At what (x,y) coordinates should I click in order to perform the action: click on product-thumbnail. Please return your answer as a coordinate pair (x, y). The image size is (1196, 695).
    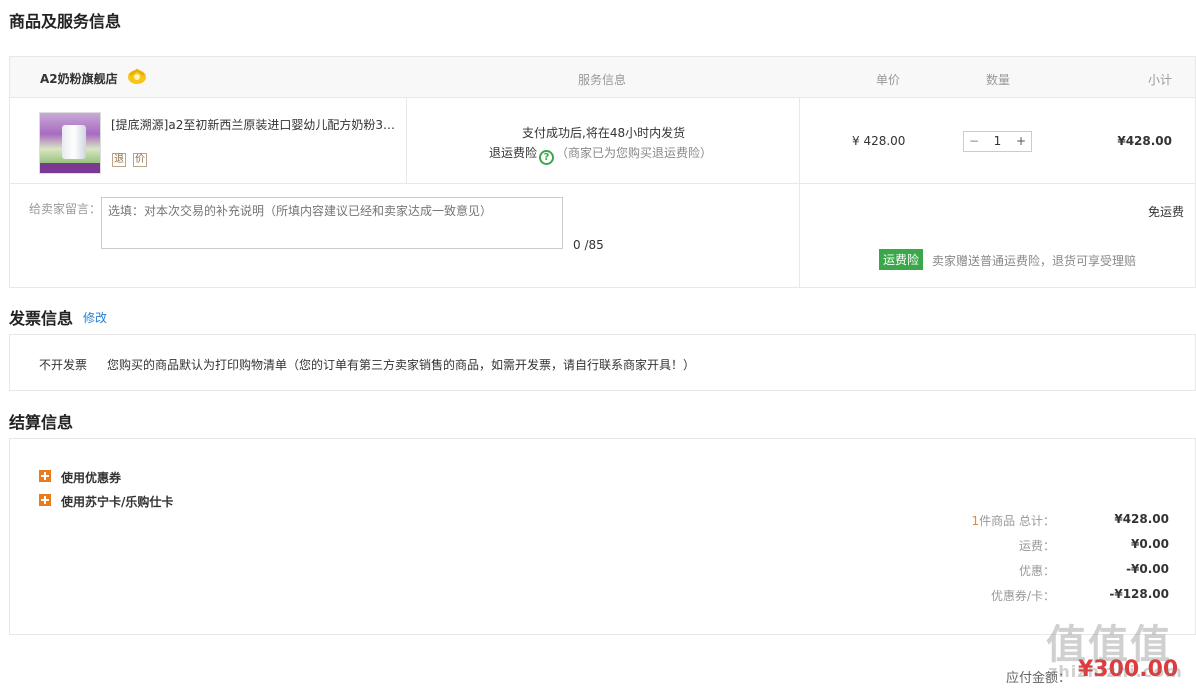
    Looking at the image, I should click on (70, 143).